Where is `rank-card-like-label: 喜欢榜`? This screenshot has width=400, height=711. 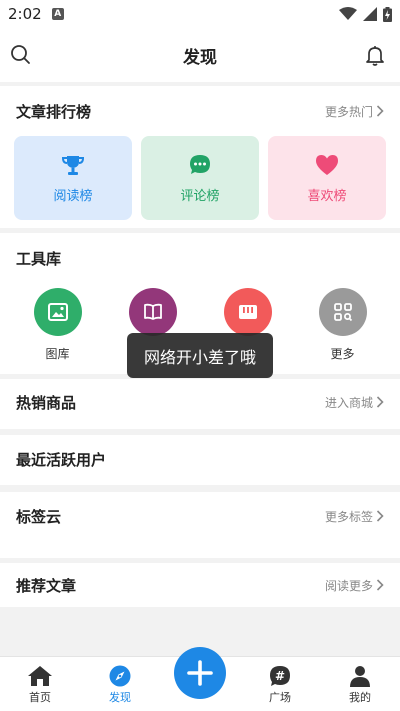
rank-card-like-label: 喜欢榜 is located at coordinates (327, 196).